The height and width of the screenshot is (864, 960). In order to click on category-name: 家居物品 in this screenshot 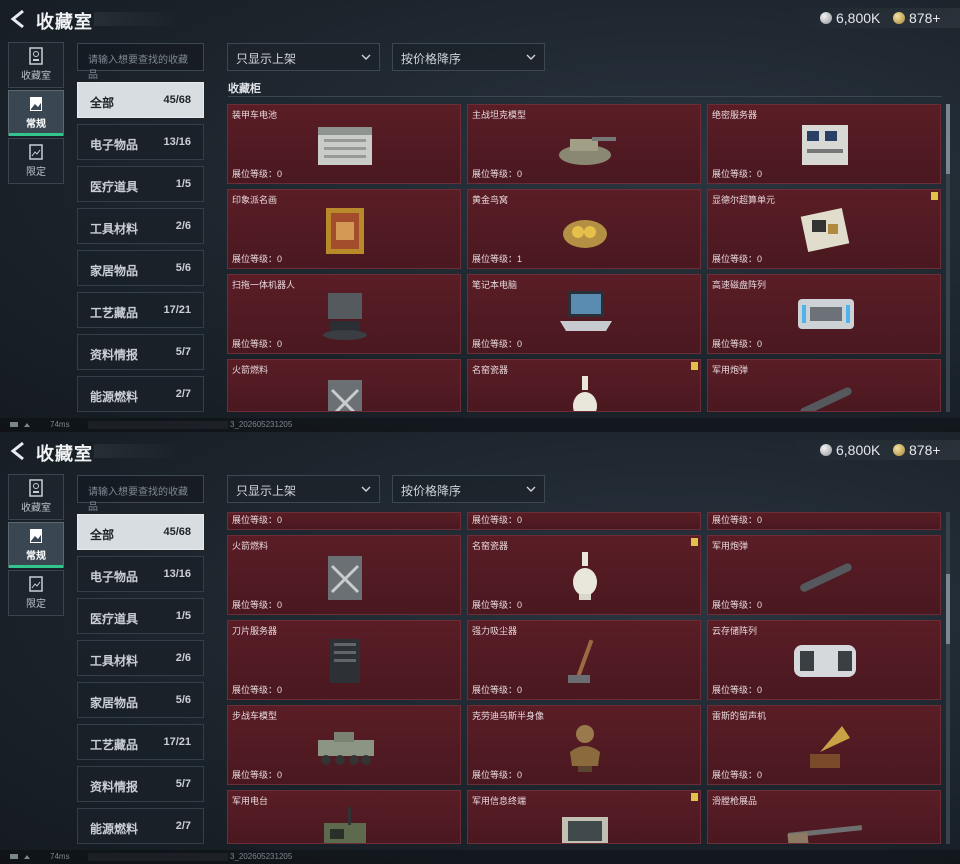, I will do `click(114, 271)`.